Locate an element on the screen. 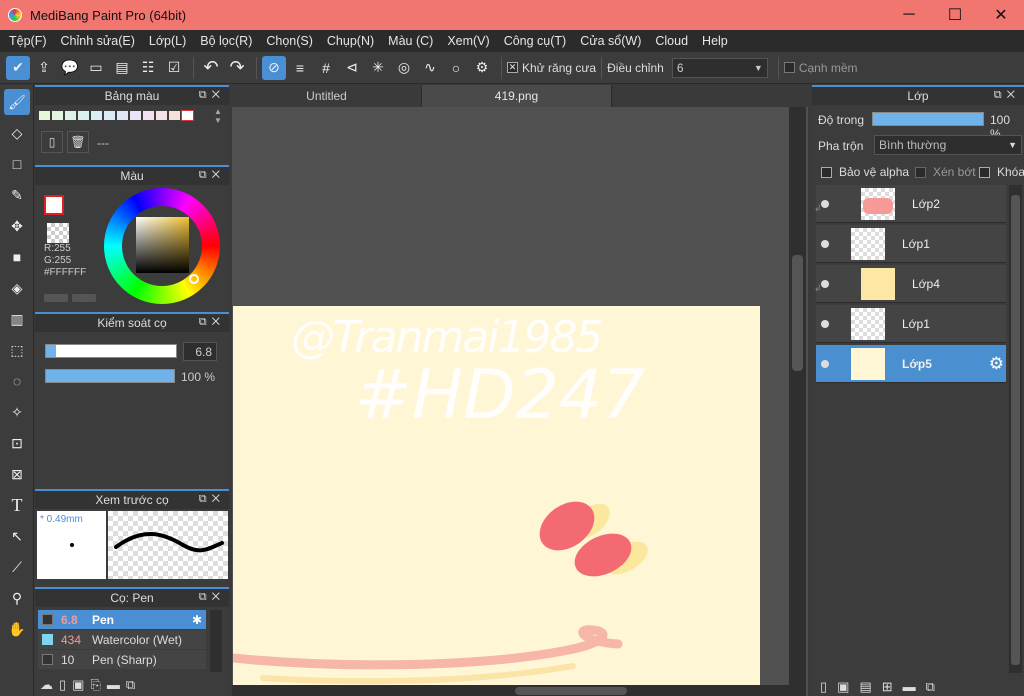 The width and height of the screenshot is (1024, 696). eyedropper-tool-icon: ⚲ is located at coordinates (17, 598).